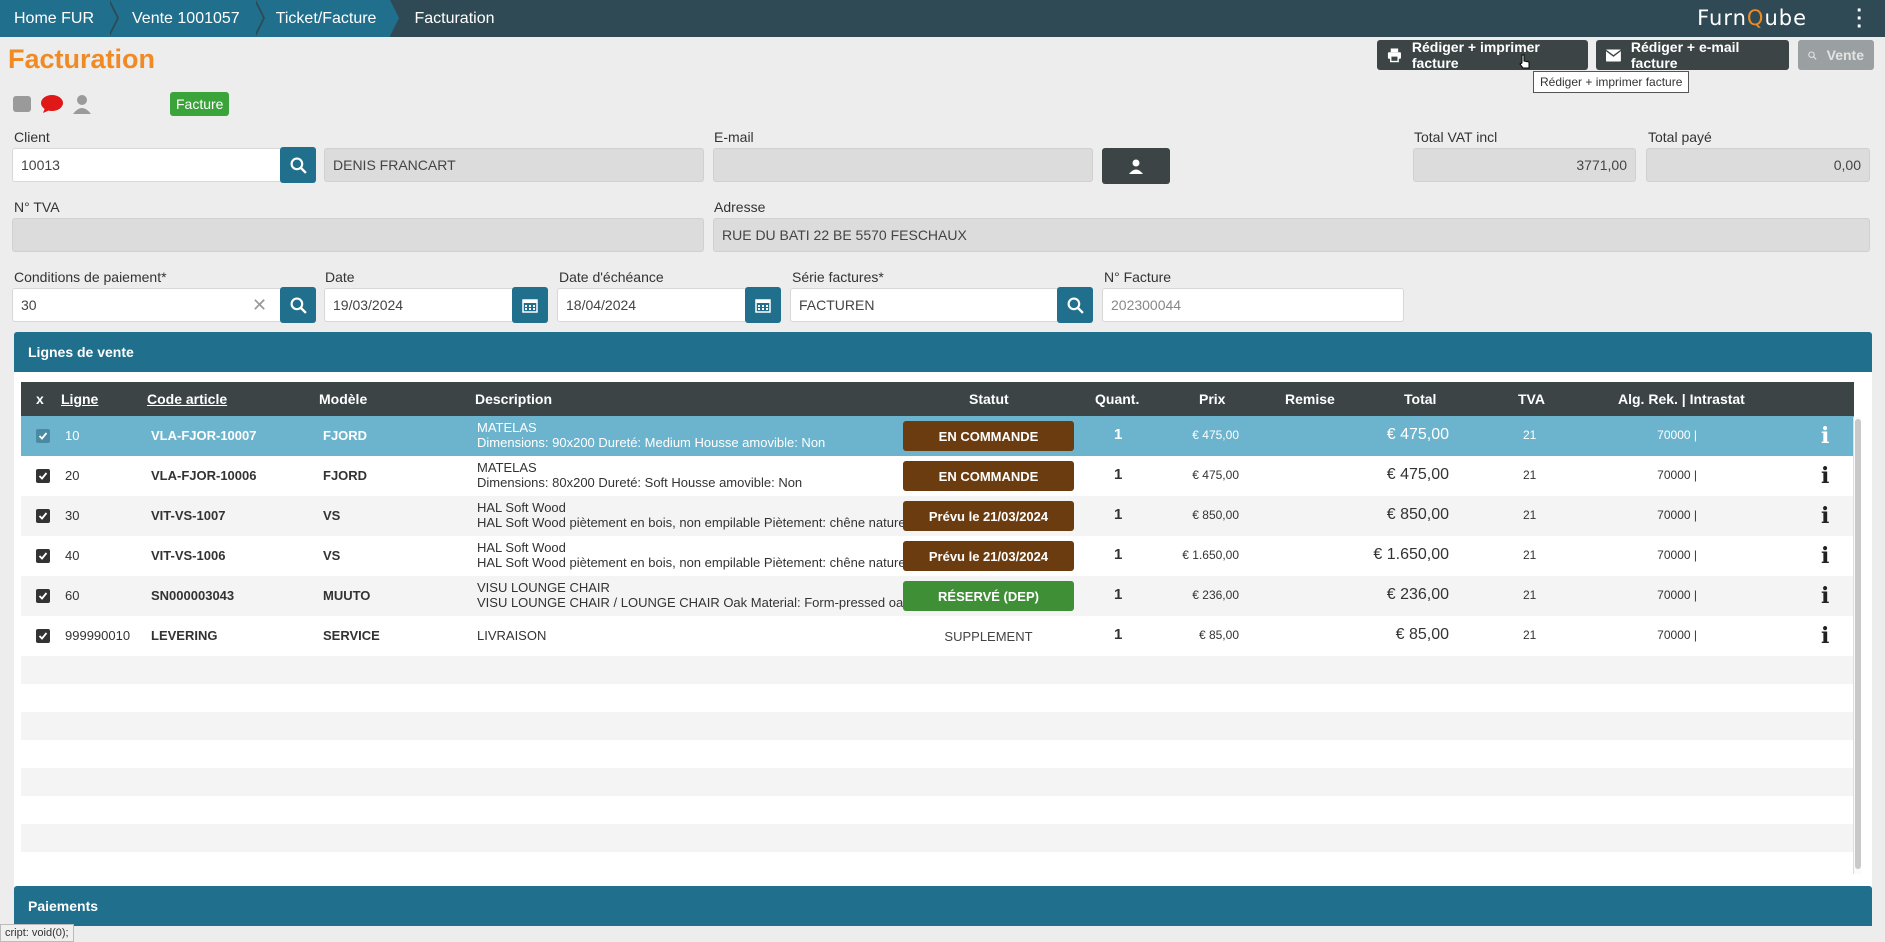 The width and height of the screenshot is (1885, 942). What do you see at coordinates (72, 595) in the screenshot?
I see `row-line: 60` at bounding box center [72, 595].